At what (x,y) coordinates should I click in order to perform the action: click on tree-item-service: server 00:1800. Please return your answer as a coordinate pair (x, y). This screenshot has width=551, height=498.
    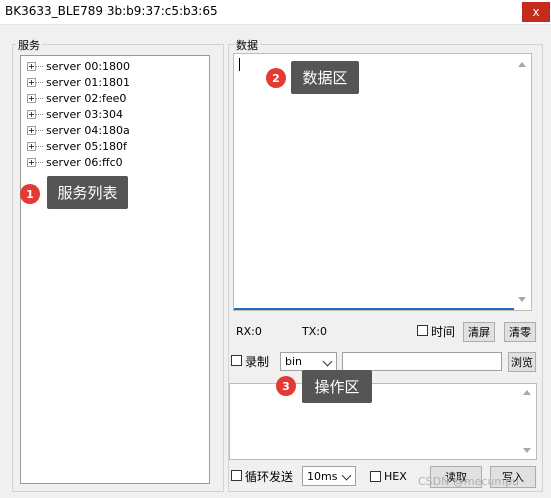
    Looking at the image, I should click on (75, 66).